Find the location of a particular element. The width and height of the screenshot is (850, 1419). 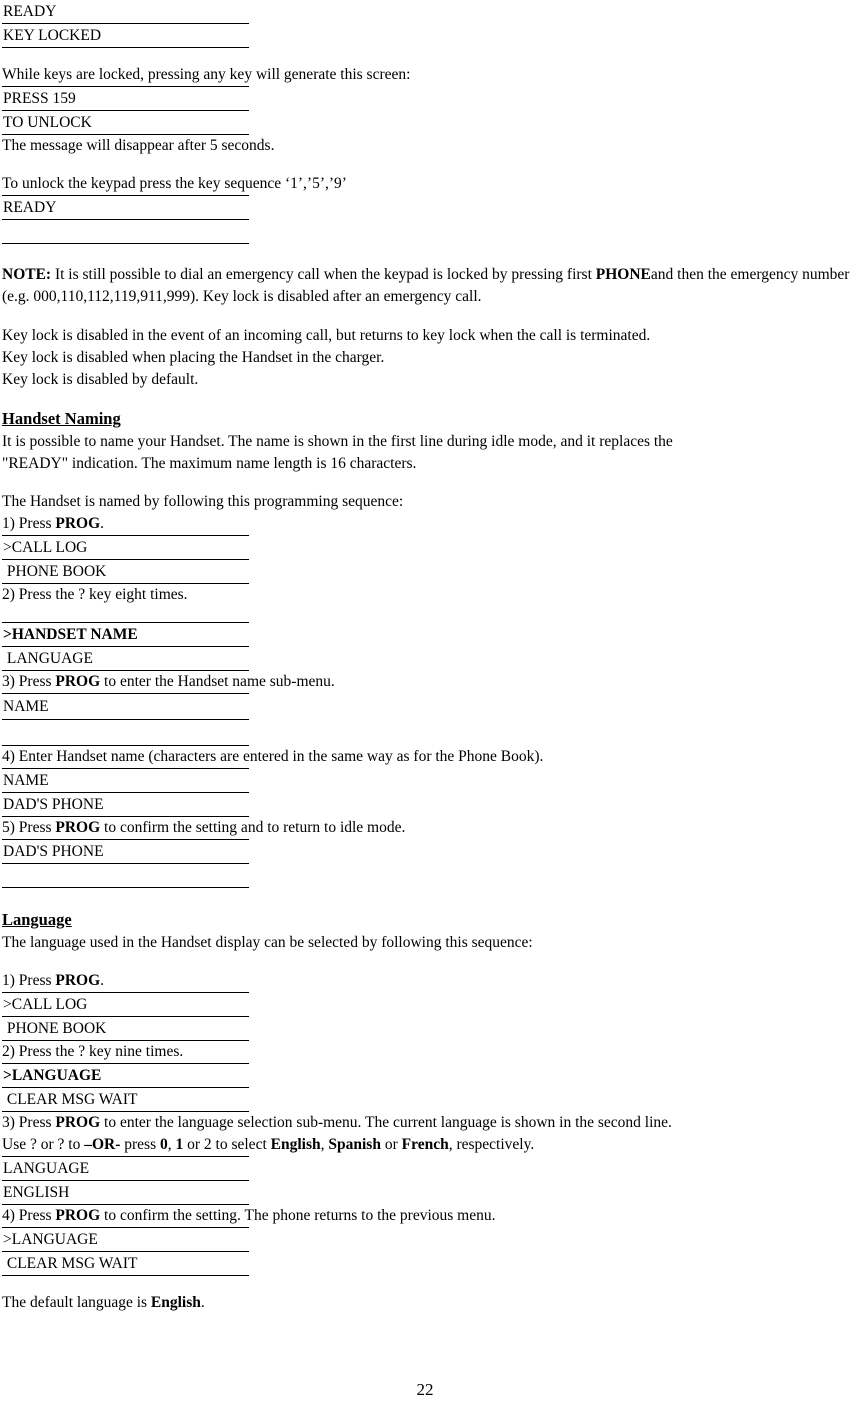

lcd-display-press-unlock: PRESS 159 TO UNLOCK is located at coordinates (125, 110).